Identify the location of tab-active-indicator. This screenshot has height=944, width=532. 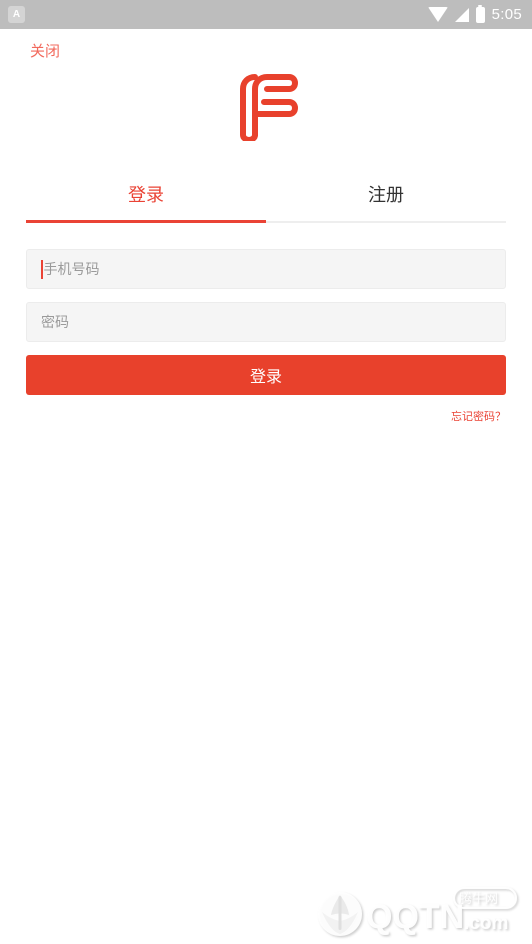
(146, 221).